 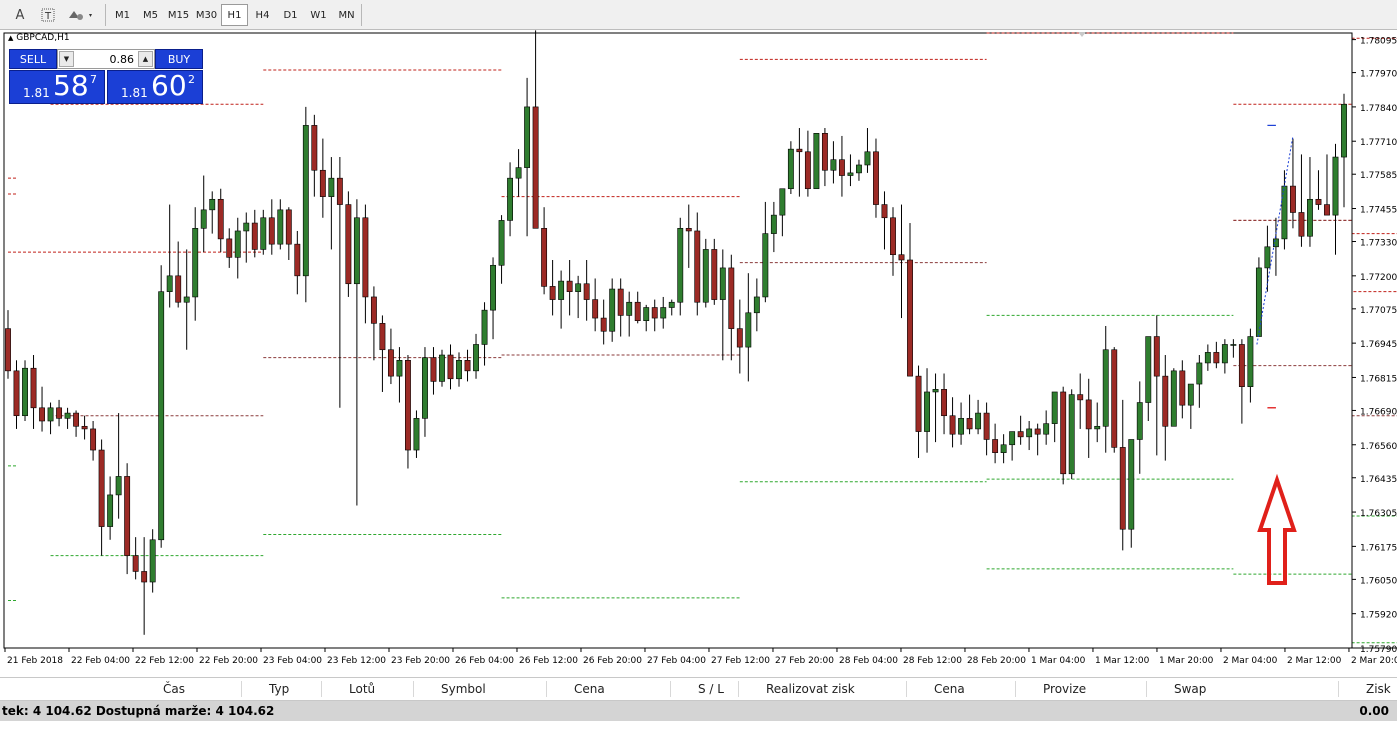 What do you see at coordinates (206, 15) in the screenshot?
I see `timeframe-m30-button: M30` at bounding box center [206, 15].